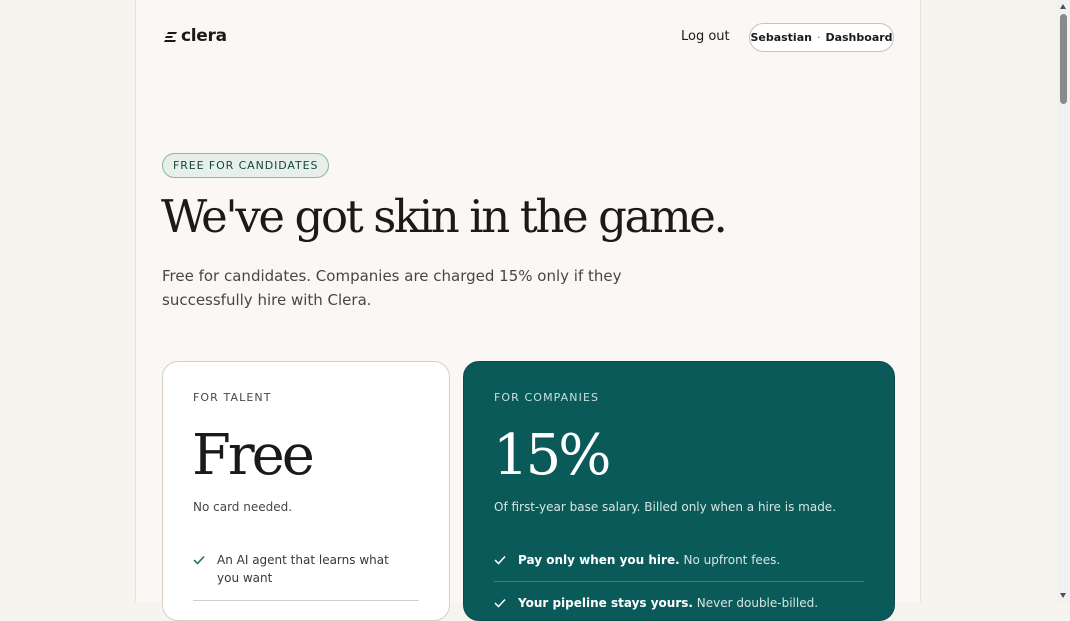 The image size is (1070, 621). What do you see at coordinates (781, 37) in the screenshot?
I see `user-name: Sebastian` at bounding box center [781, 37].